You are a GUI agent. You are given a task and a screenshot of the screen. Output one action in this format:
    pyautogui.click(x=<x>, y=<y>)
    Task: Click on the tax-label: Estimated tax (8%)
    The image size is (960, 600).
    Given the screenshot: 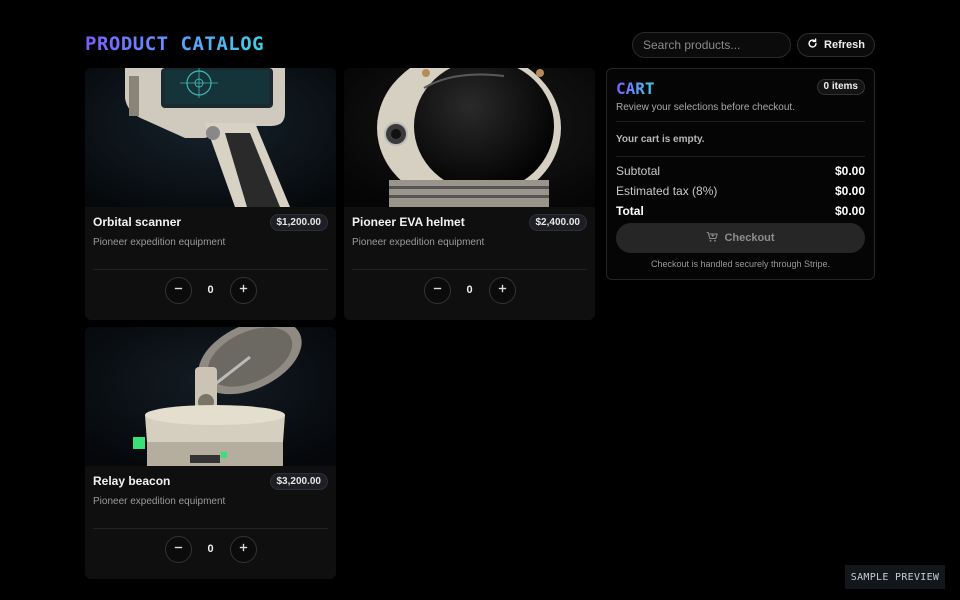 What is the action you would take?
    pyautogui.click(x=667, y=191)
    